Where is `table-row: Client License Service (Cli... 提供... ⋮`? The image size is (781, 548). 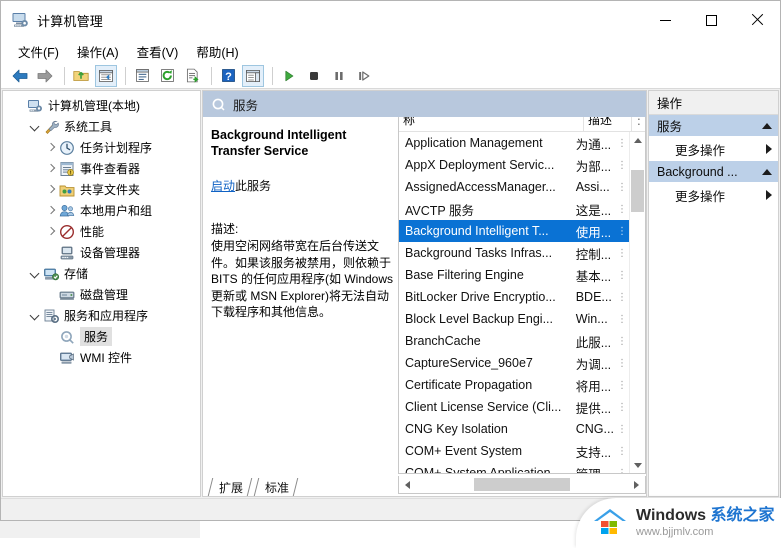
table-row: Client License Service (Cli... 提供... ⋮ is located at coordinates (514, 407).